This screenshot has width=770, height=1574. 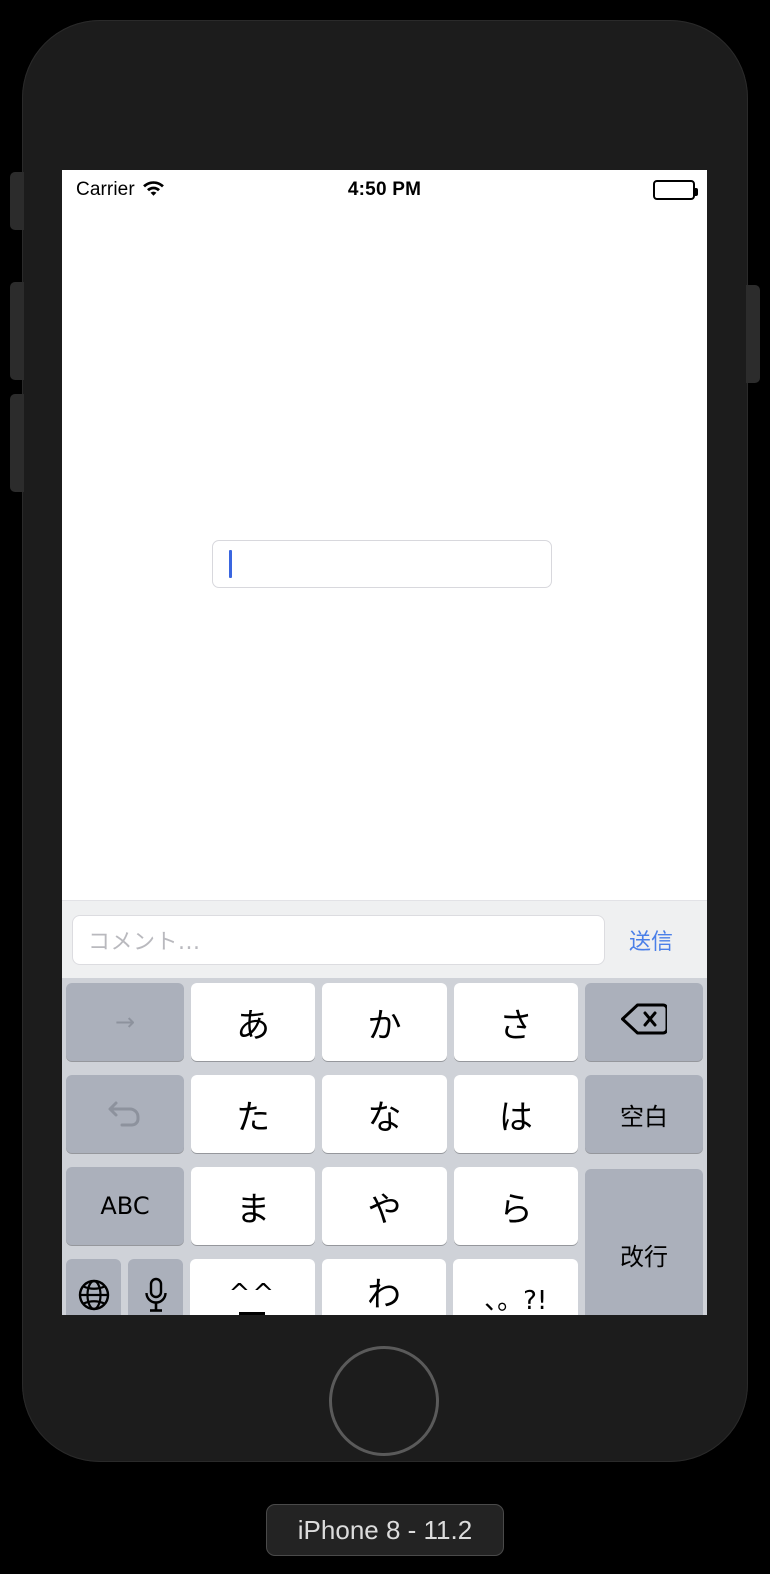 I want to click on power-button, so click(x=753, y=334).